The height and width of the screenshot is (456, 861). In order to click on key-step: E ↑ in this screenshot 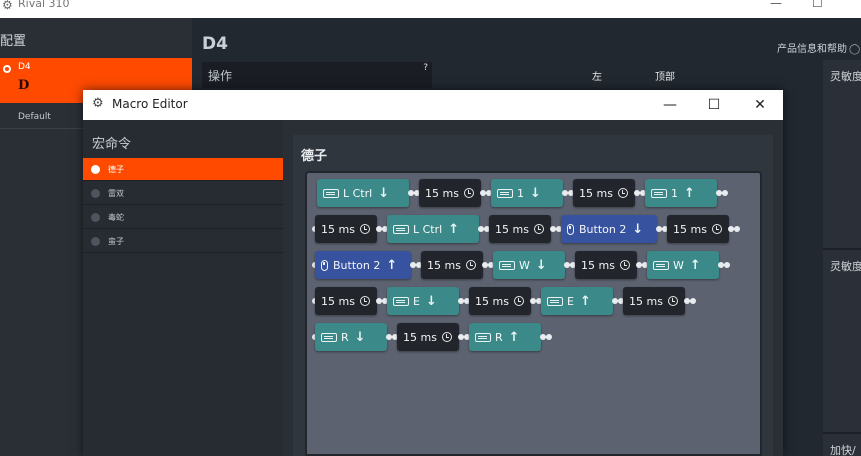, I will do `click(577, 301)`.